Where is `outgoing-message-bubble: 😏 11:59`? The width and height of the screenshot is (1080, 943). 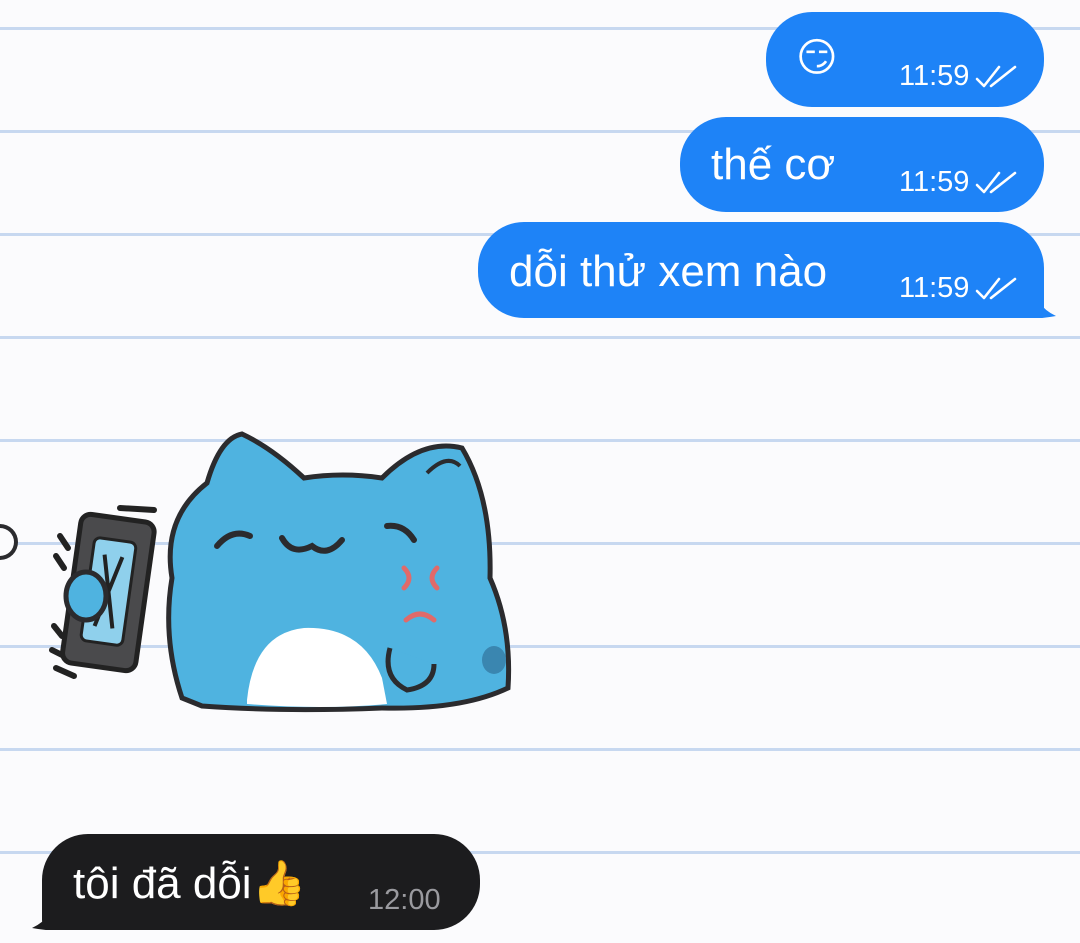 outgoing-message-bubble: 😏 11:59 is located at coordinates (905, 59).